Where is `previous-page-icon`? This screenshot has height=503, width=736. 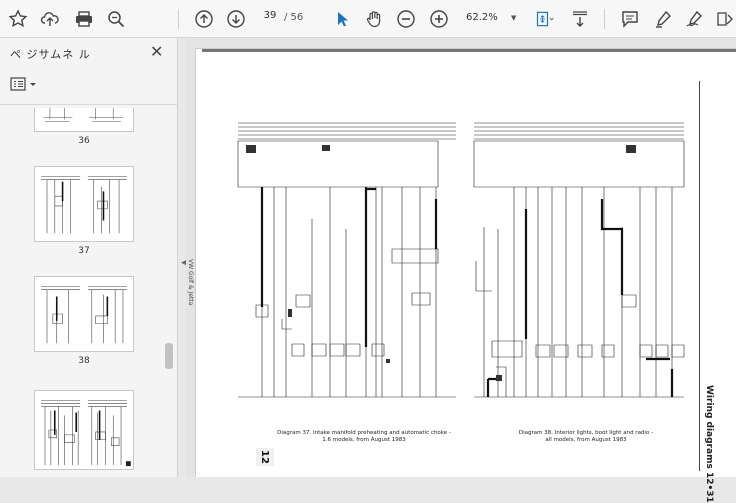
previous-page-icon is located at coordinates (204, 19).